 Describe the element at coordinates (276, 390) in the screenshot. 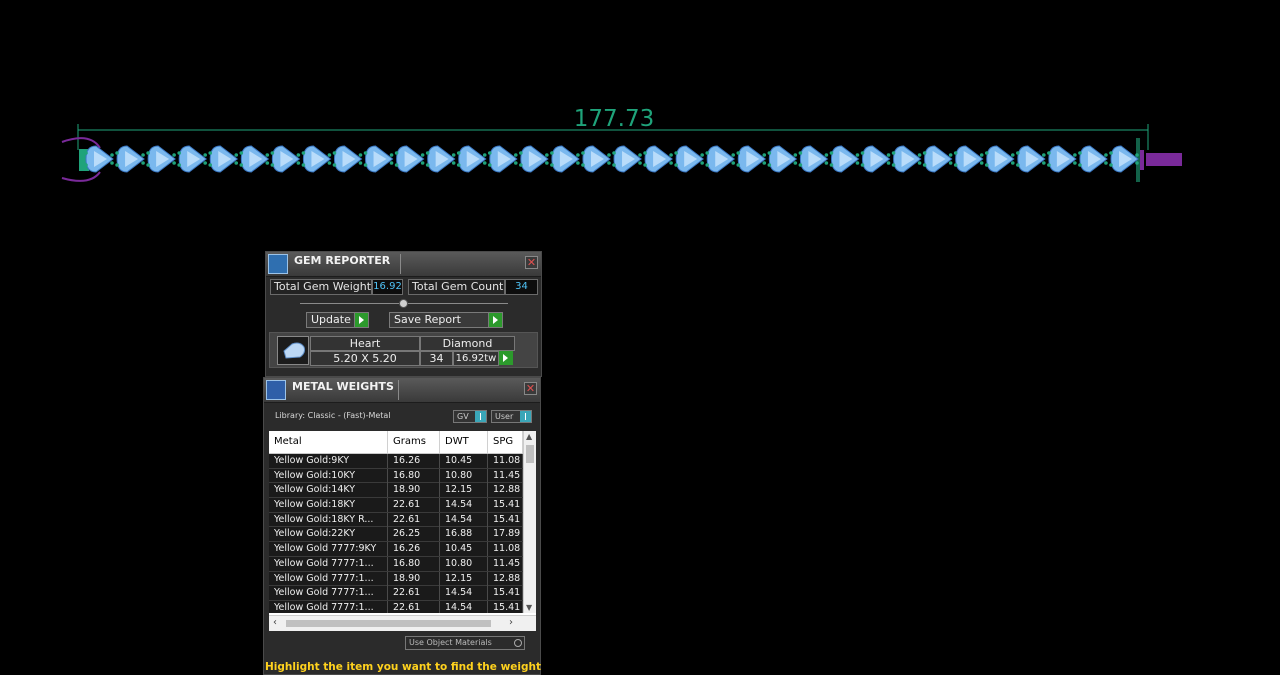

I see `metal-flask-icon` at that location.